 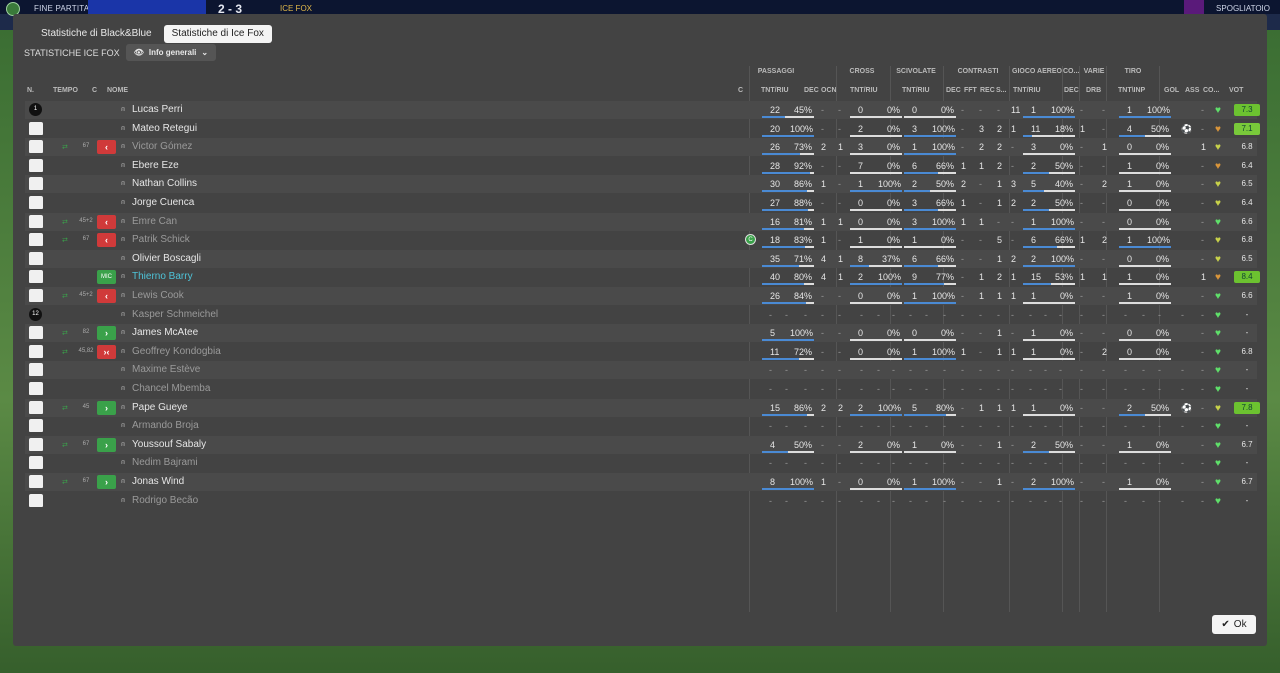 I want to click on stat-rec: -, so click(x=998, y=463).